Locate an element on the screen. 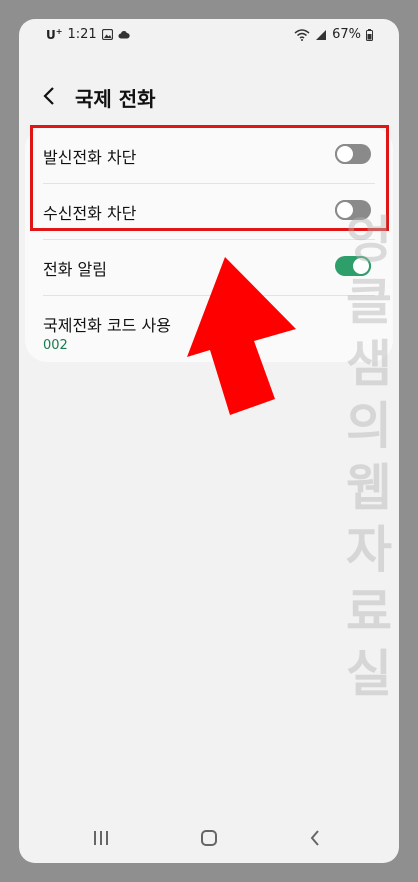  cloud-icon is located at coordinates (124, 34).